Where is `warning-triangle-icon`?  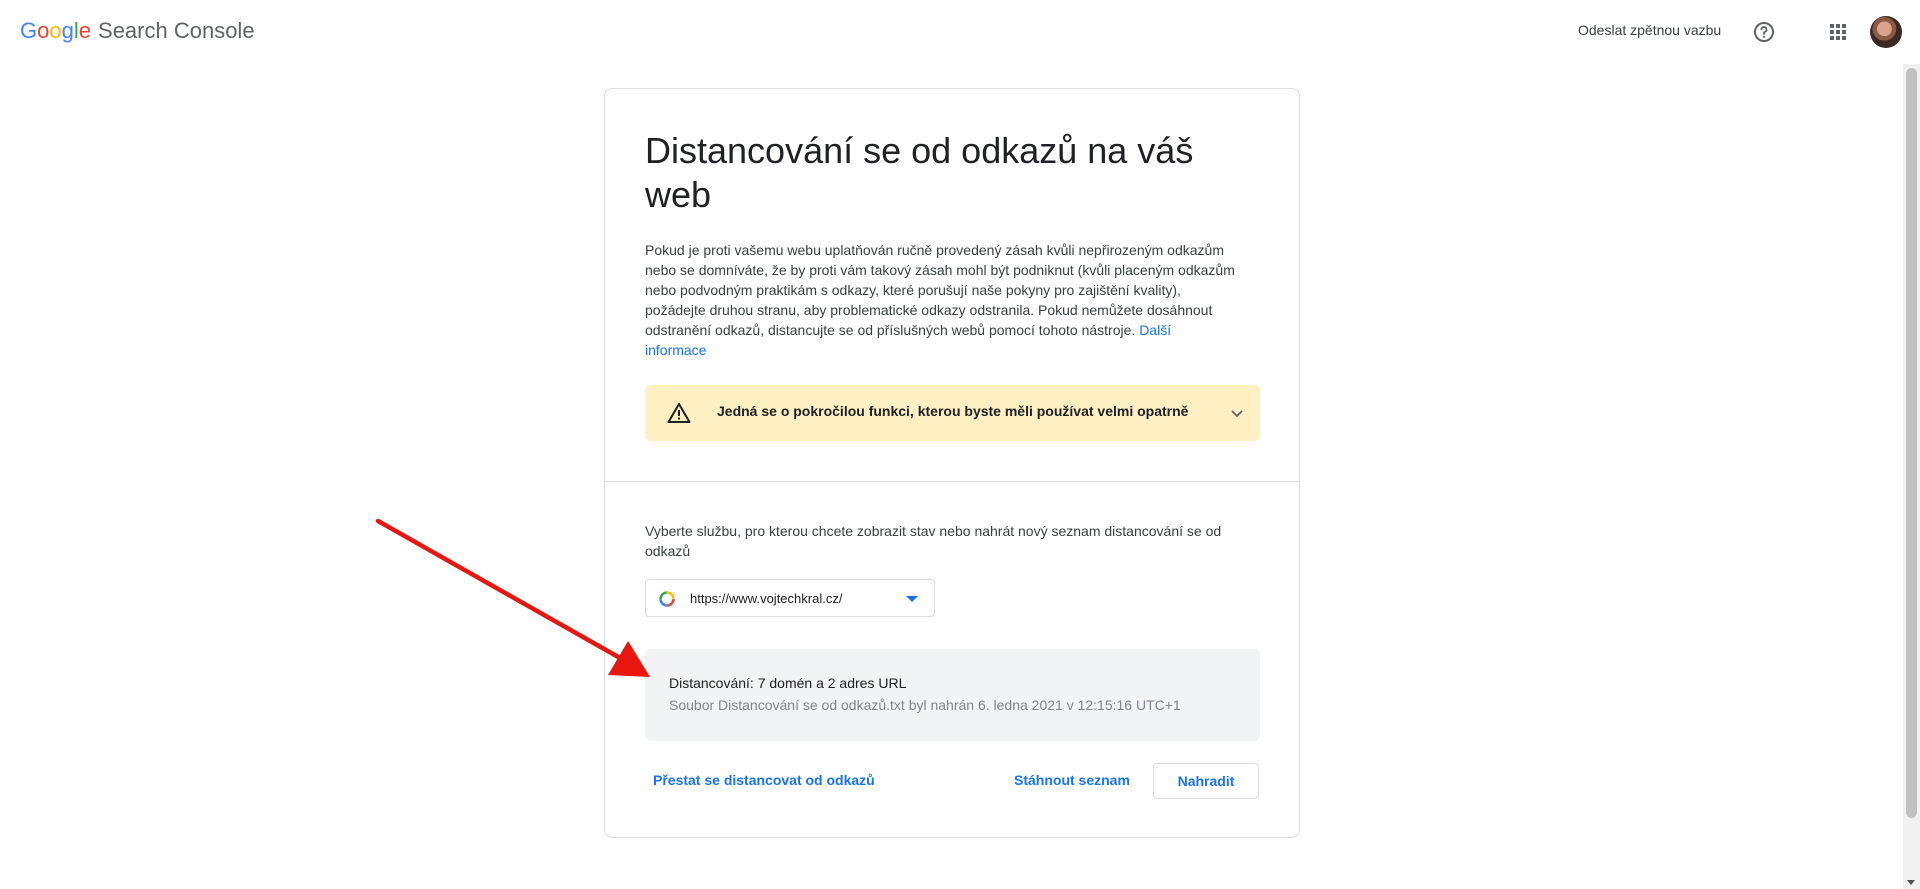
warning-triangle-icon is located at coordinates (679, 413).